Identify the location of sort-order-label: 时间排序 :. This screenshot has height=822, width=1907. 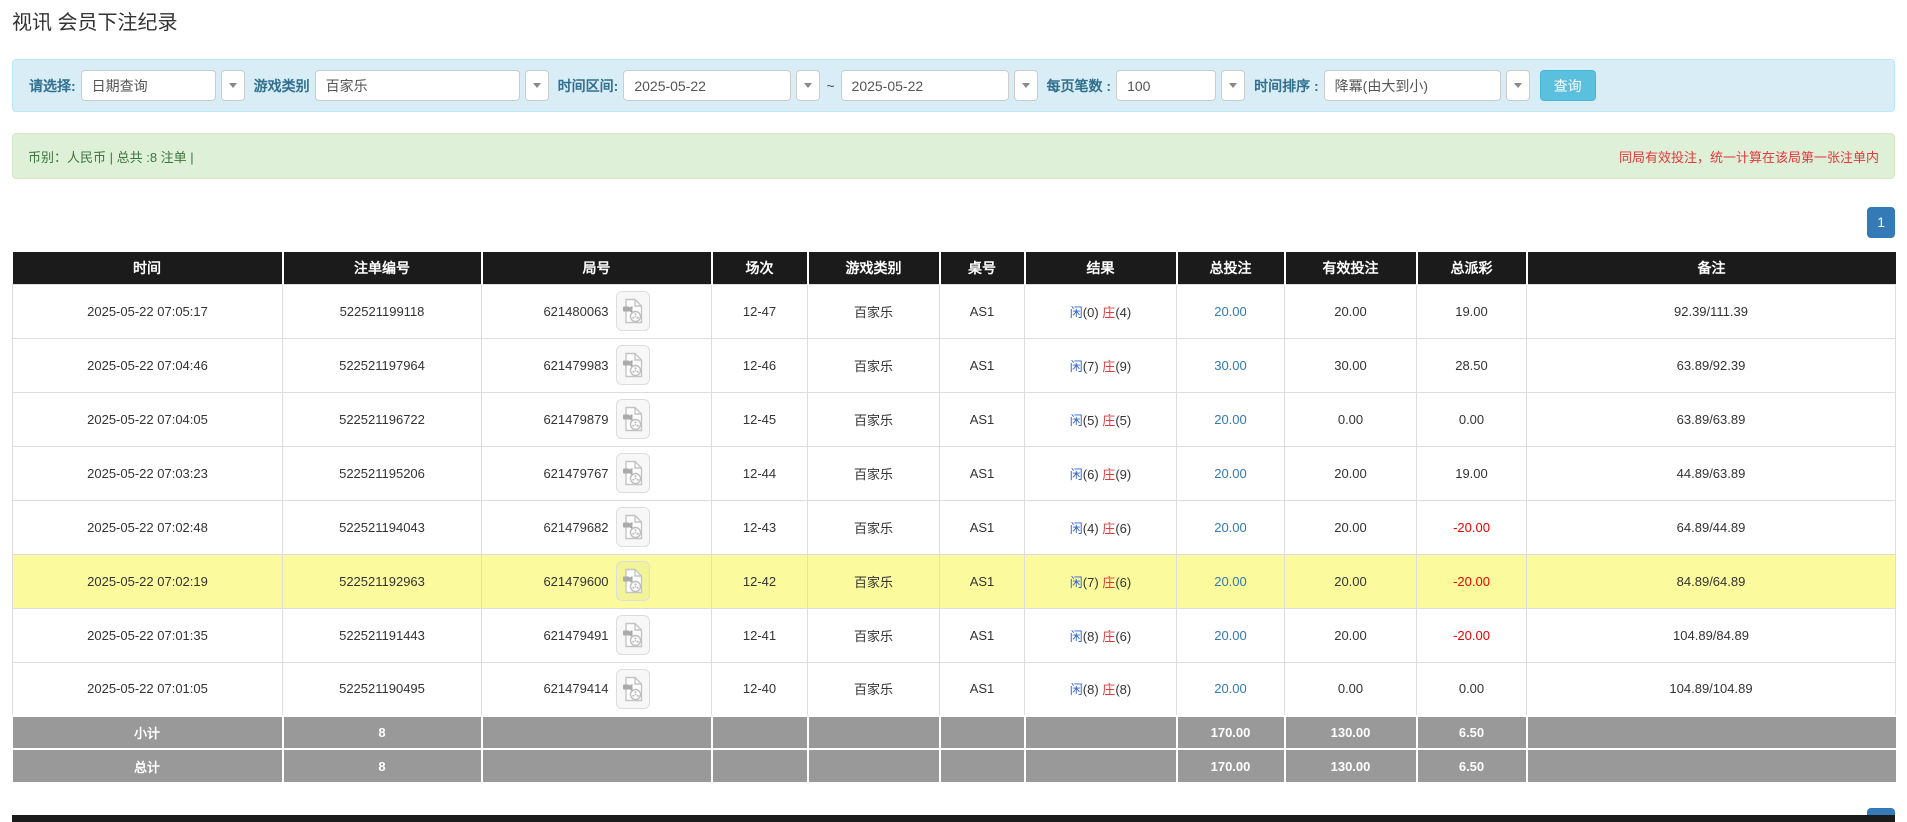
(1286, 85).